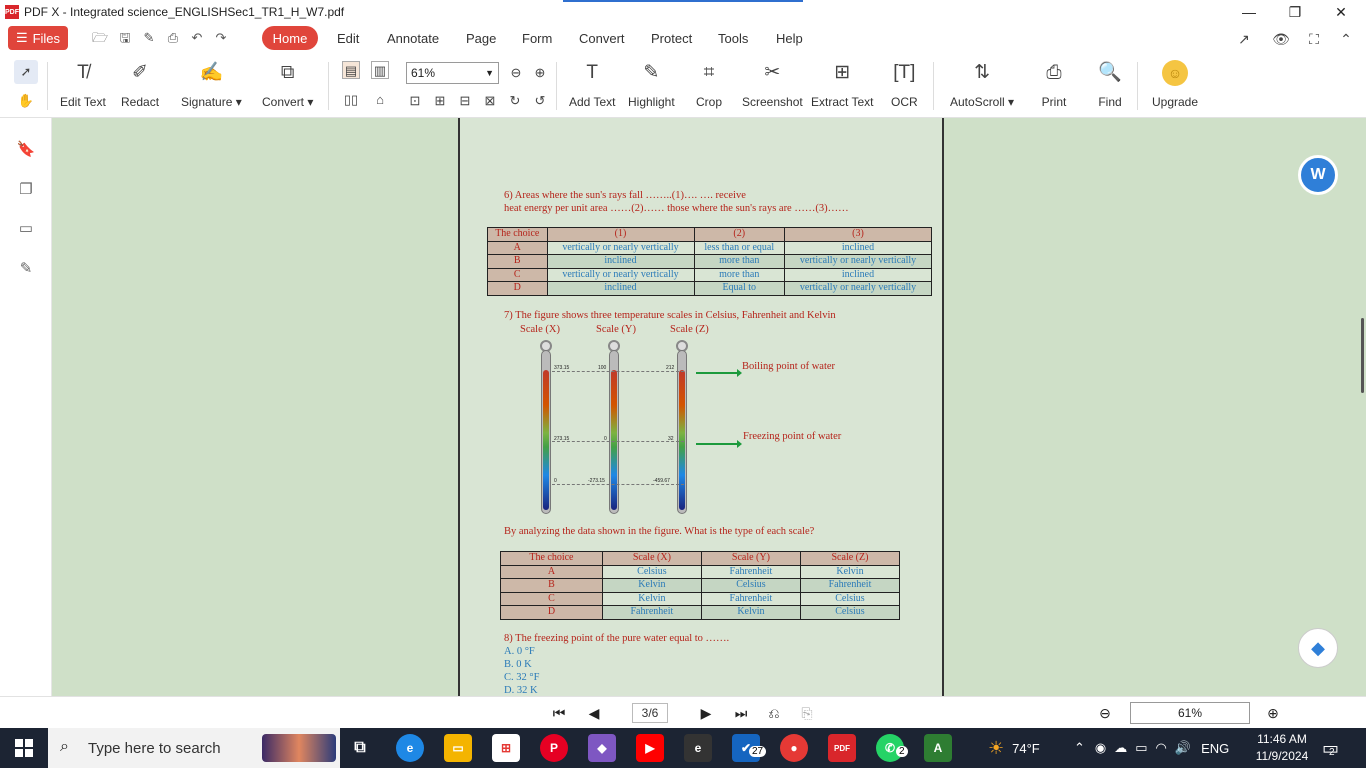 This screenshot has height=768, width=1366. I want to click on table-cell: Celsius, so click(850, 598).